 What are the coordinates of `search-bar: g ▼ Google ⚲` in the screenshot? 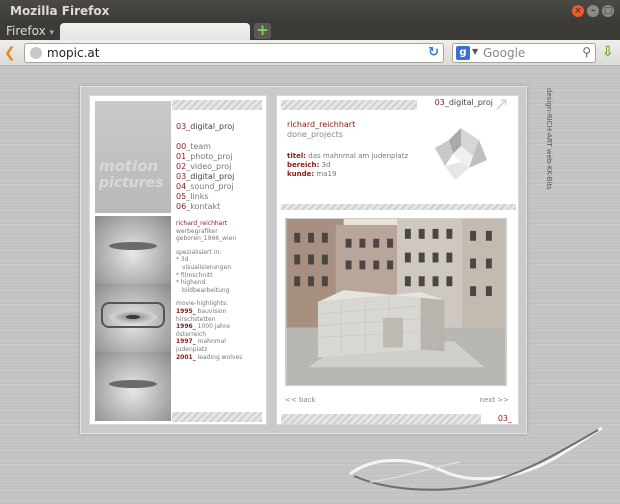 It's located at (524, 53).